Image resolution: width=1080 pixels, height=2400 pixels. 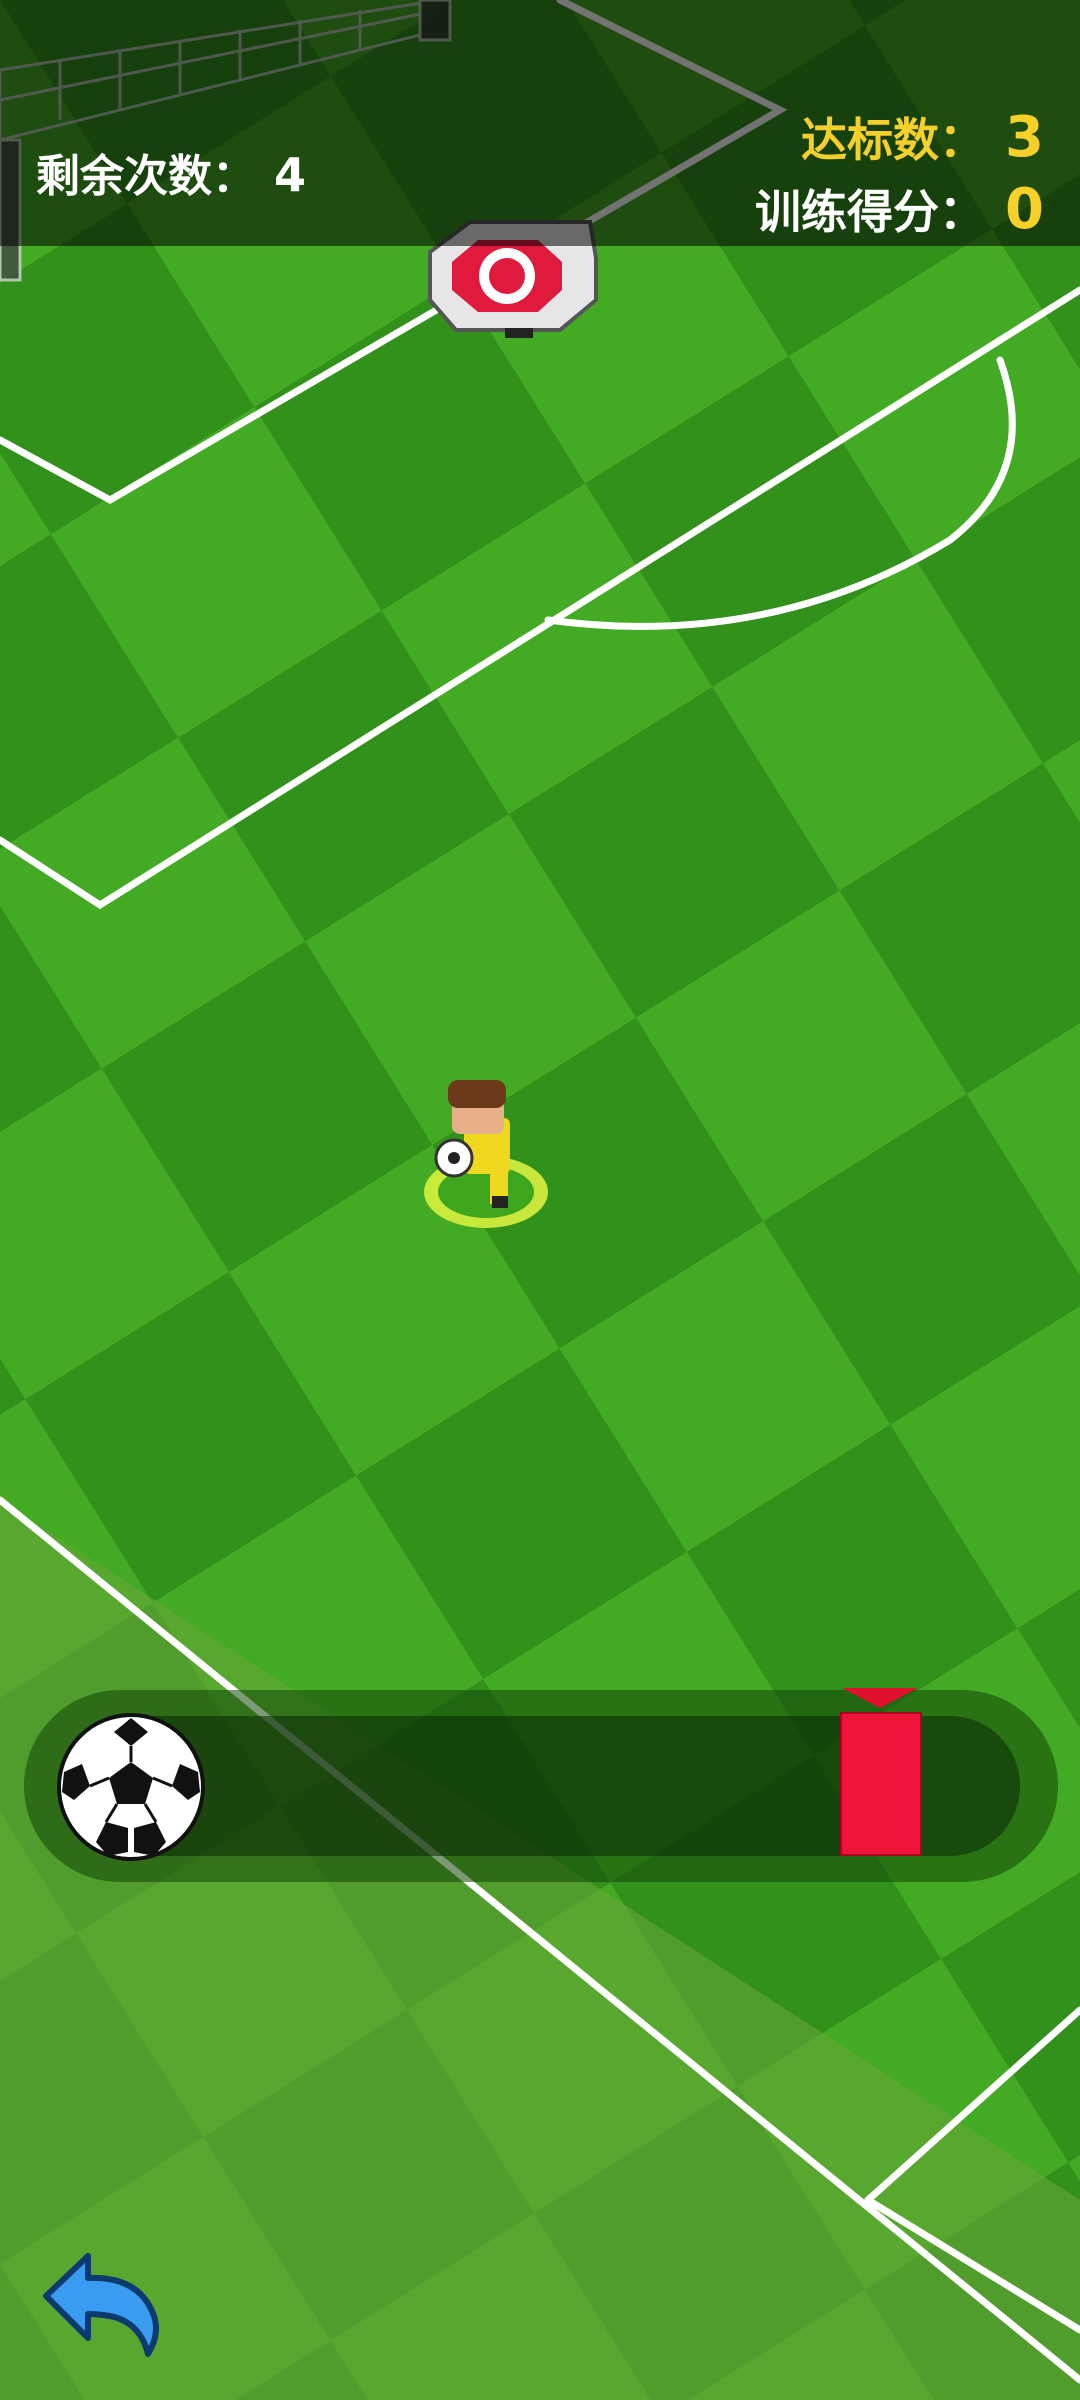 I want to click on remaining-attempts: 剩余次数： 4, so click(x=171, y=172).